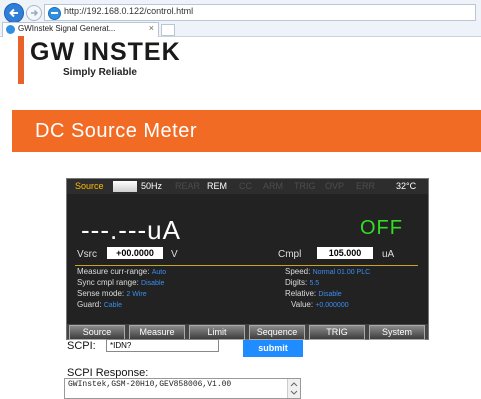  I want to click on value-row: Value: +0.000000, so click(320, 304).